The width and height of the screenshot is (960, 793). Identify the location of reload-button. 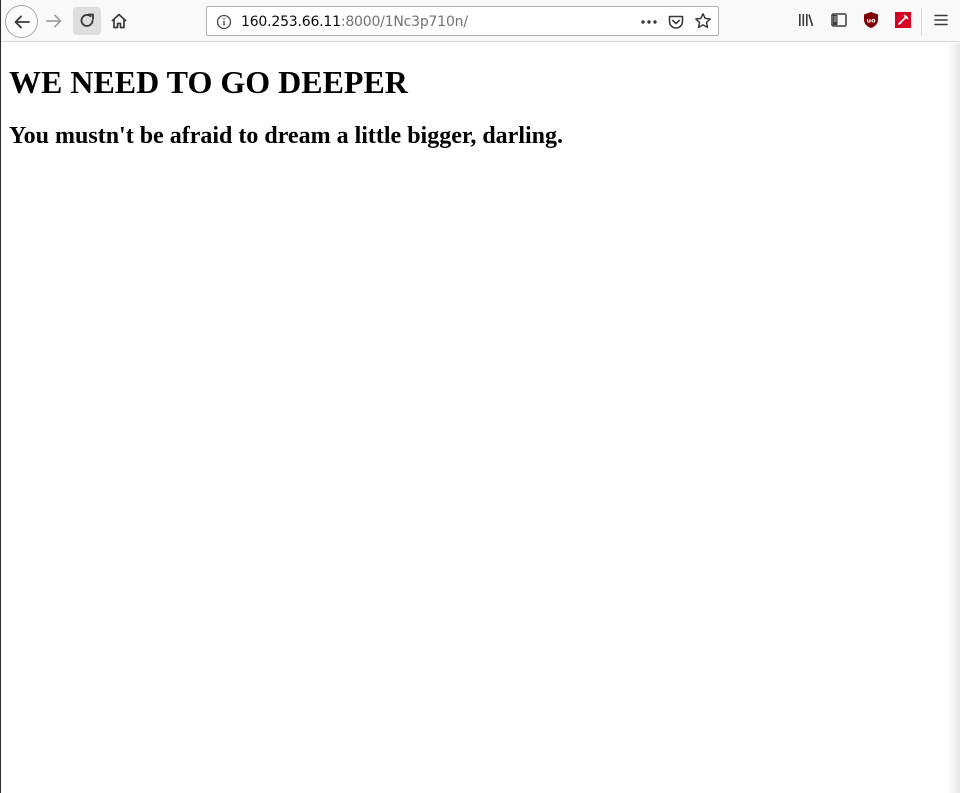
(87, 21).